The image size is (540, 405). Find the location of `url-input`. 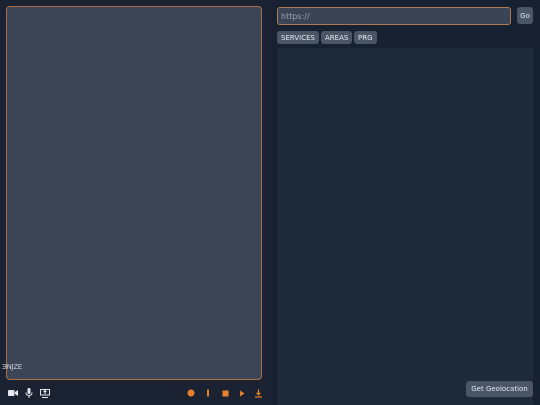

url-input is located at coordinates (394, 16).